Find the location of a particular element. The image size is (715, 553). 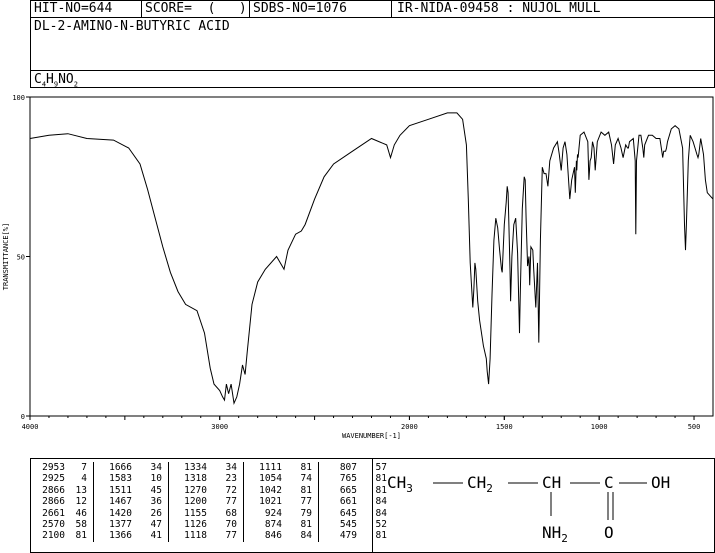

peak-wavenumber: 2953 is located at coordinates (53, 467).